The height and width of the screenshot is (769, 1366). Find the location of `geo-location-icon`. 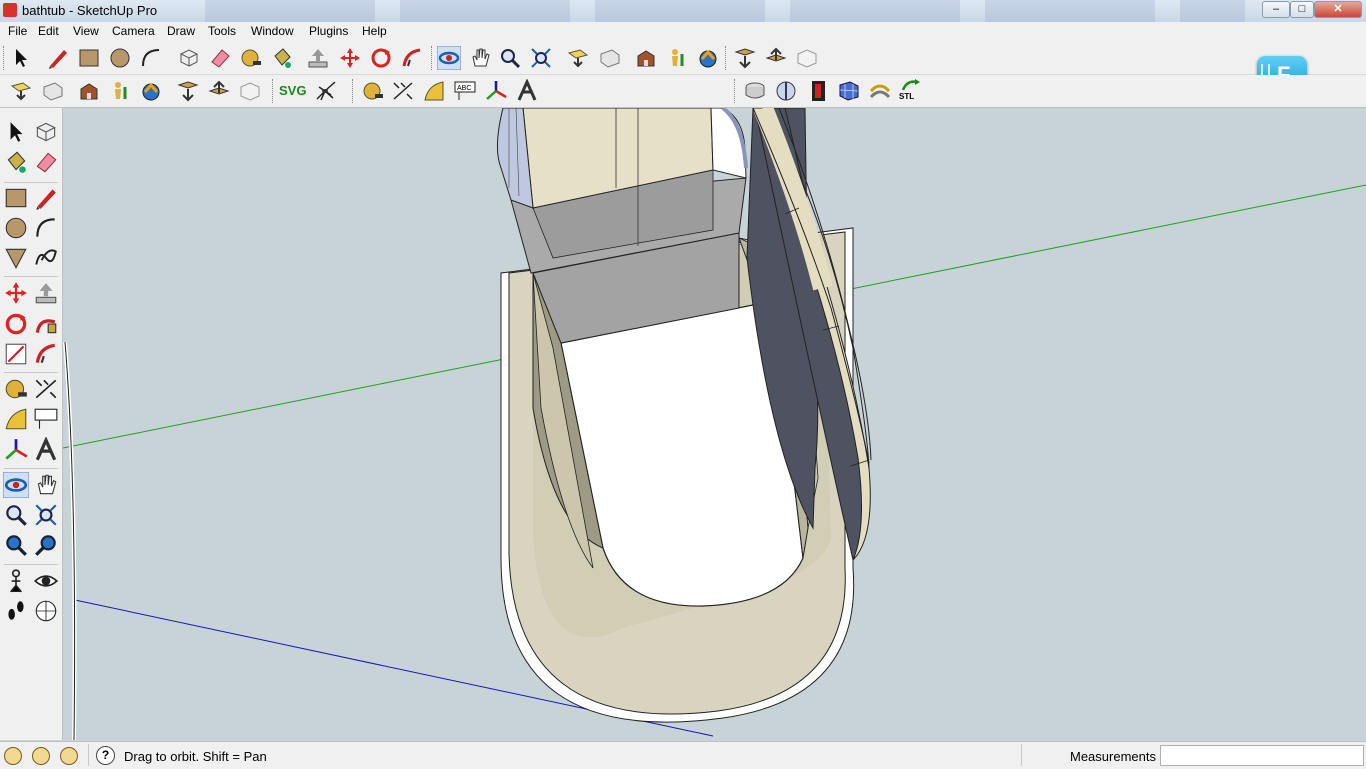

geo-location-icon is located at coordinates (13, 756).